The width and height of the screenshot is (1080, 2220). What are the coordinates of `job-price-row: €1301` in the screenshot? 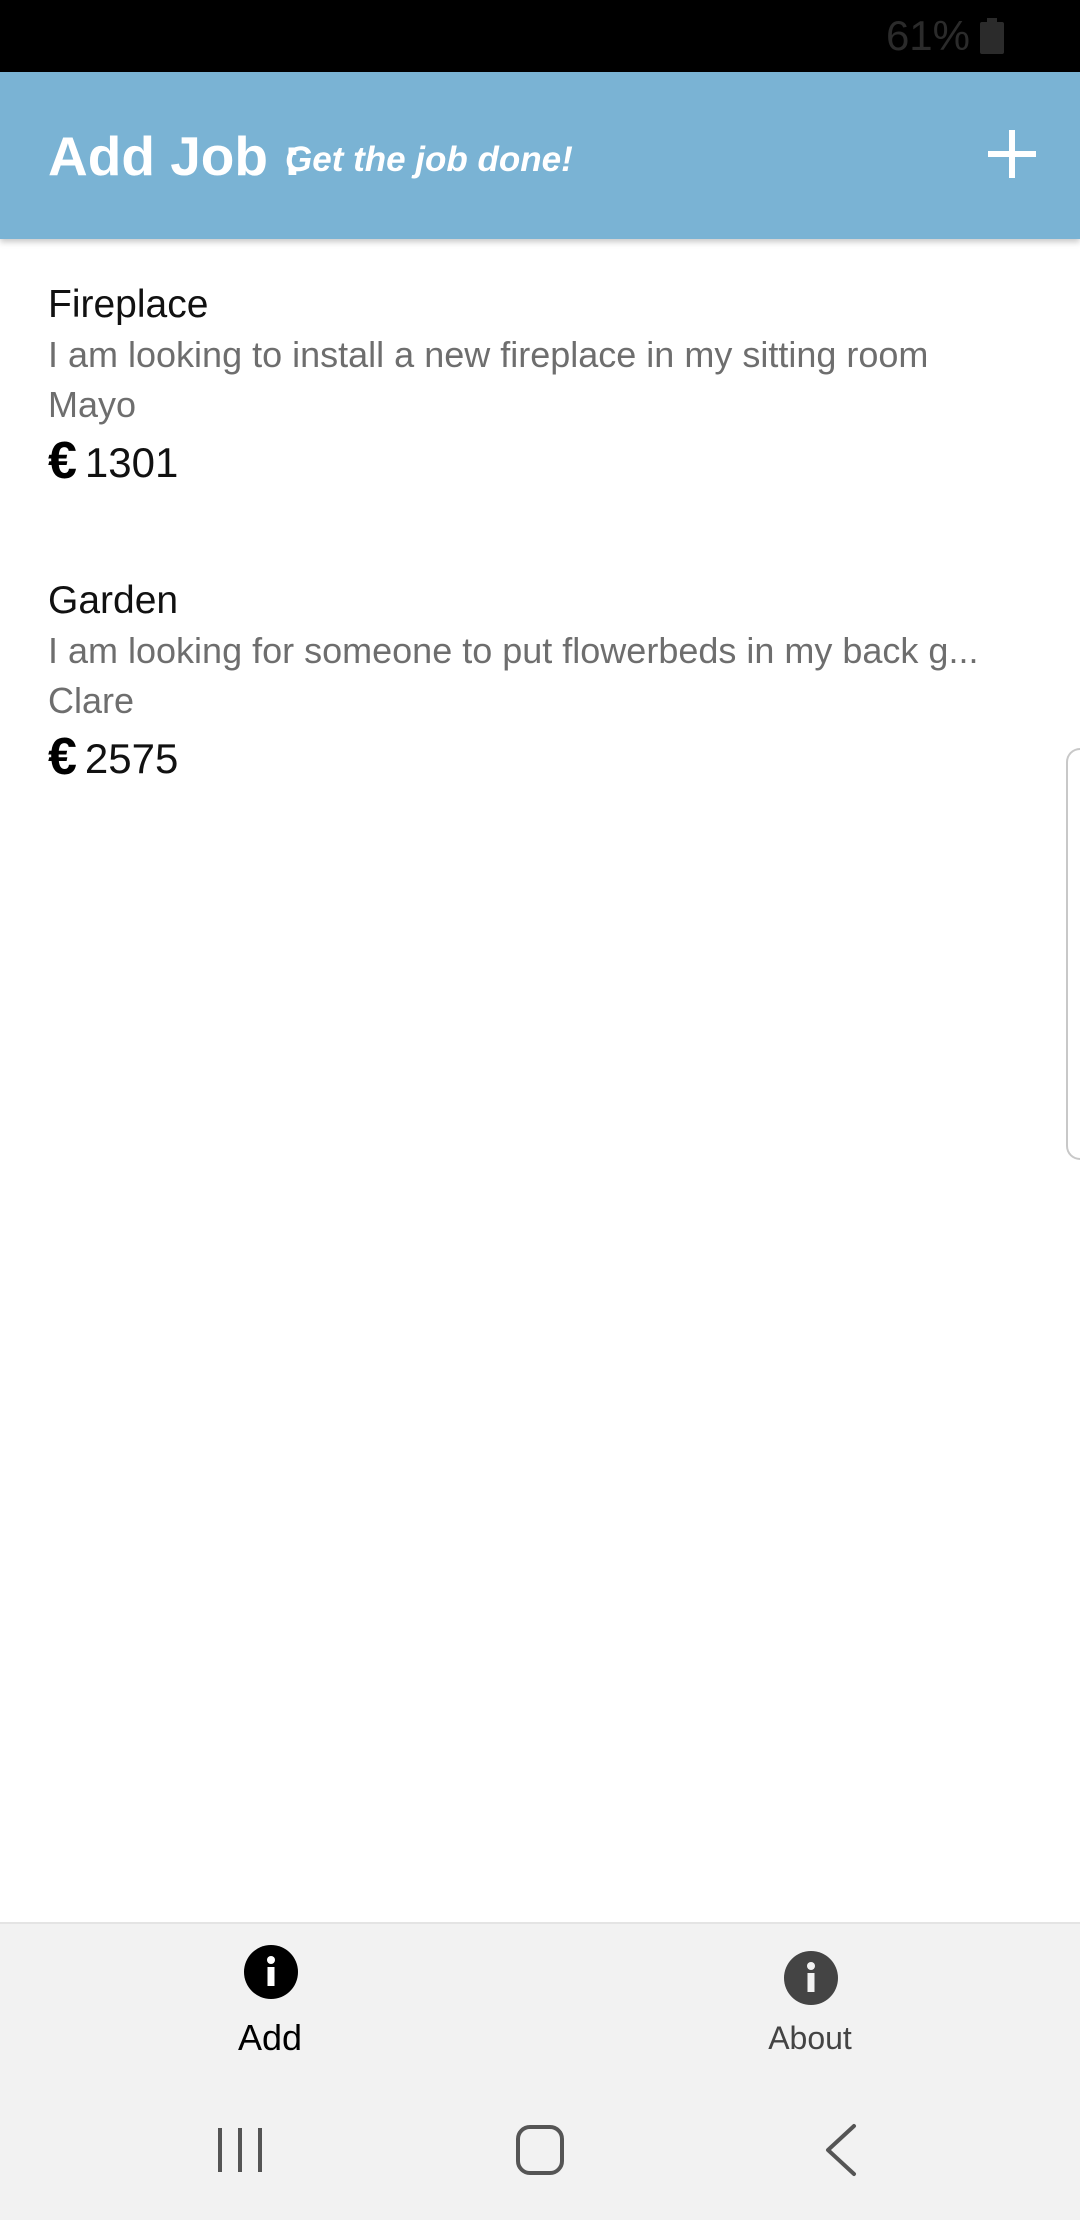 It's located at (113, 461).